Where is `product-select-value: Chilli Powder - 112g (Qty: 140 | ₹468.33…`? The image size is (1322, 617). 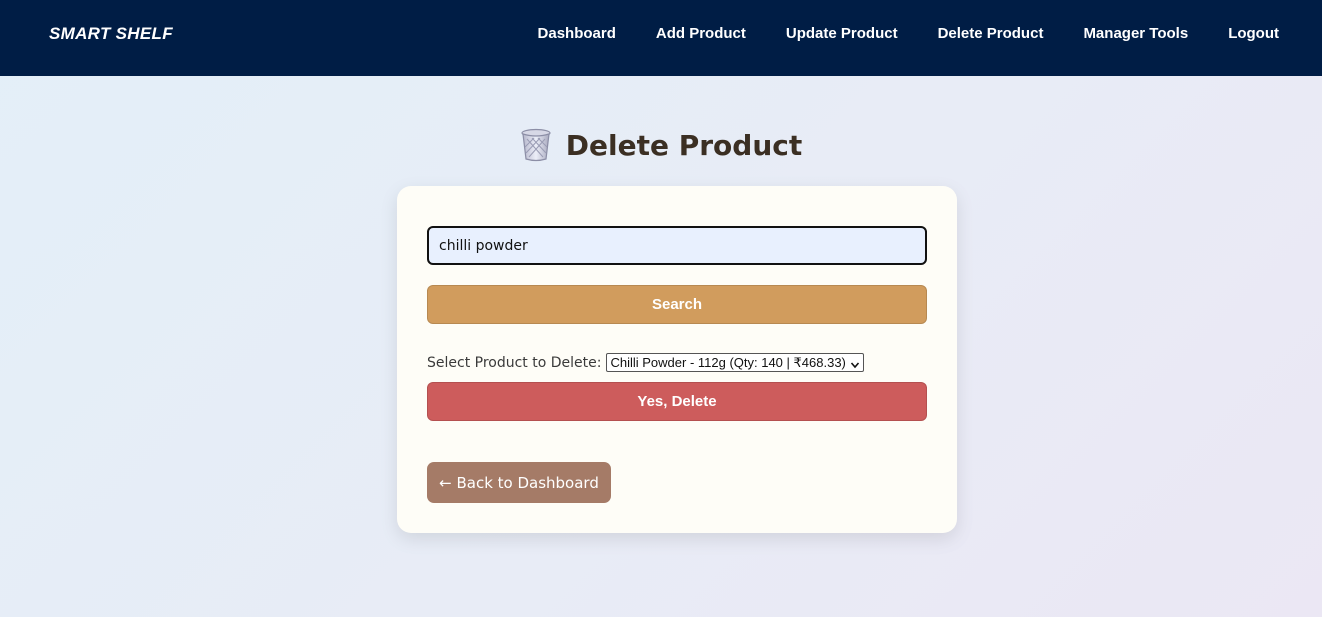
product-select-value: Chilli Powder - 112g (Qty: 140 | ₹468.33… is located at coordinates (728, 362).